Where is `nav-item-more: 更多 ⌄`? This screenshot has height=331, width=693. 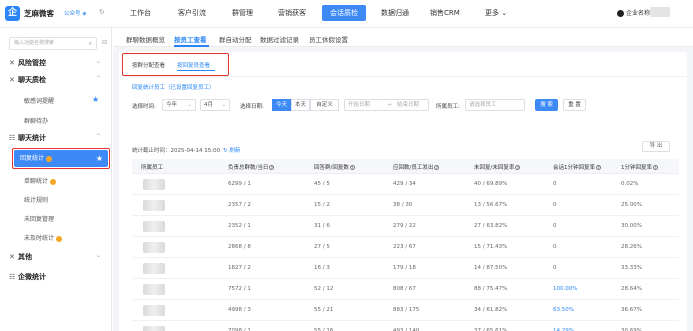
nav-item-more: 更多 ⌄ is located at coordinates (496, 13).